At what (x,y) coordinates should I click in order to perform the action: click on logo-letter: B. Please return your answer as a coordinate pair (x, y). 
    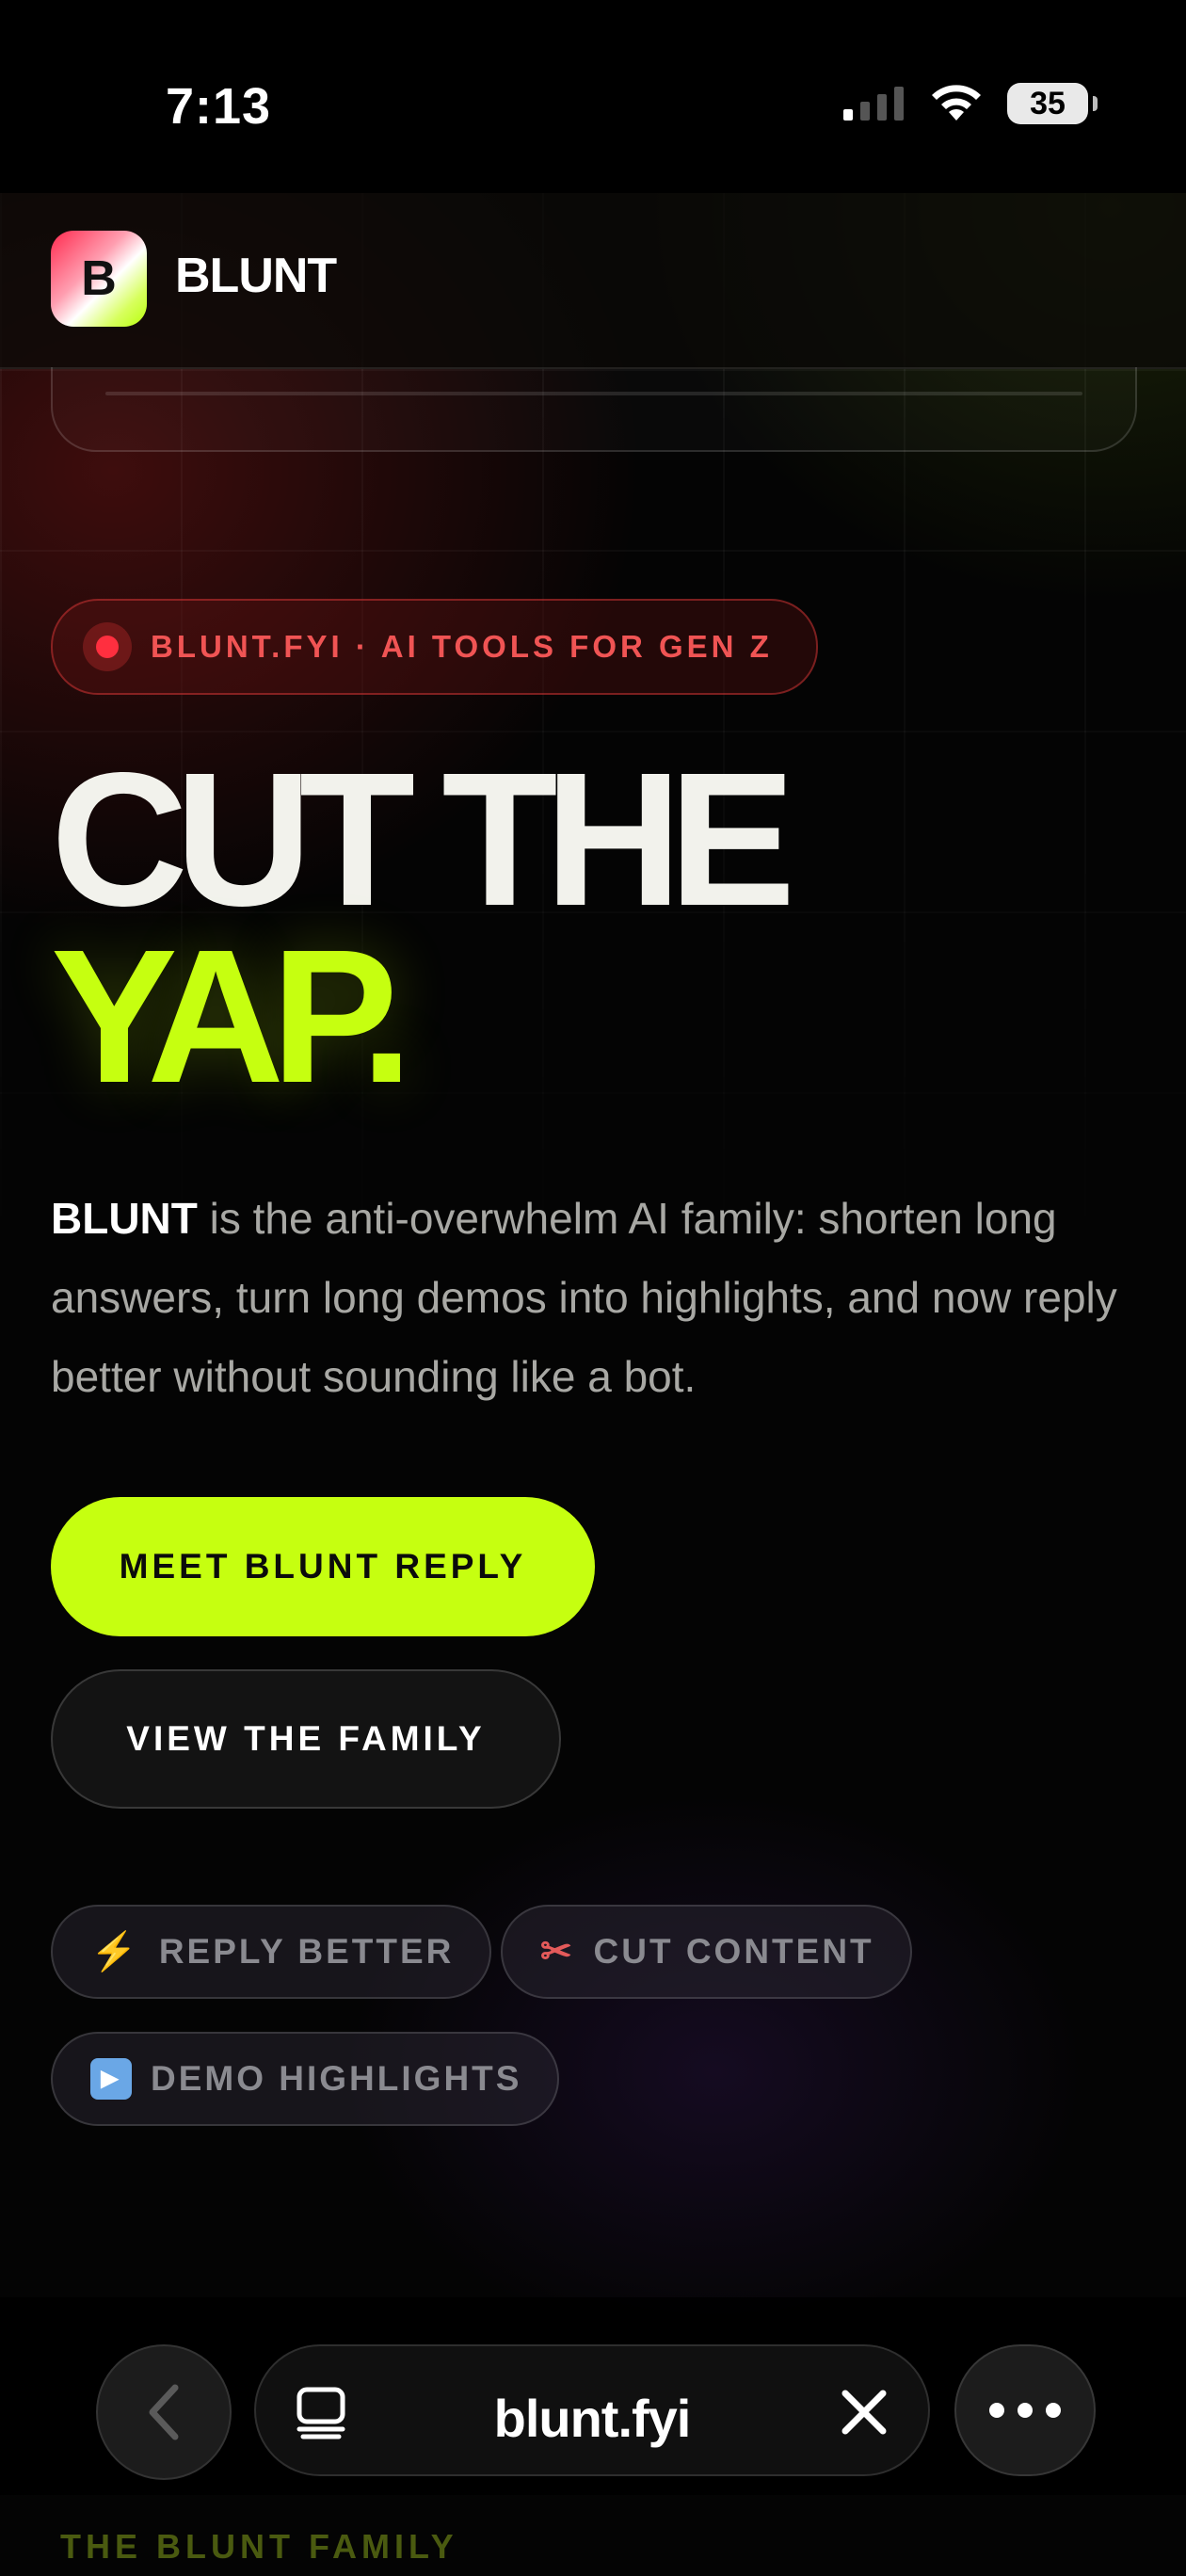
    Looking at the image, I should click on (99, 278).